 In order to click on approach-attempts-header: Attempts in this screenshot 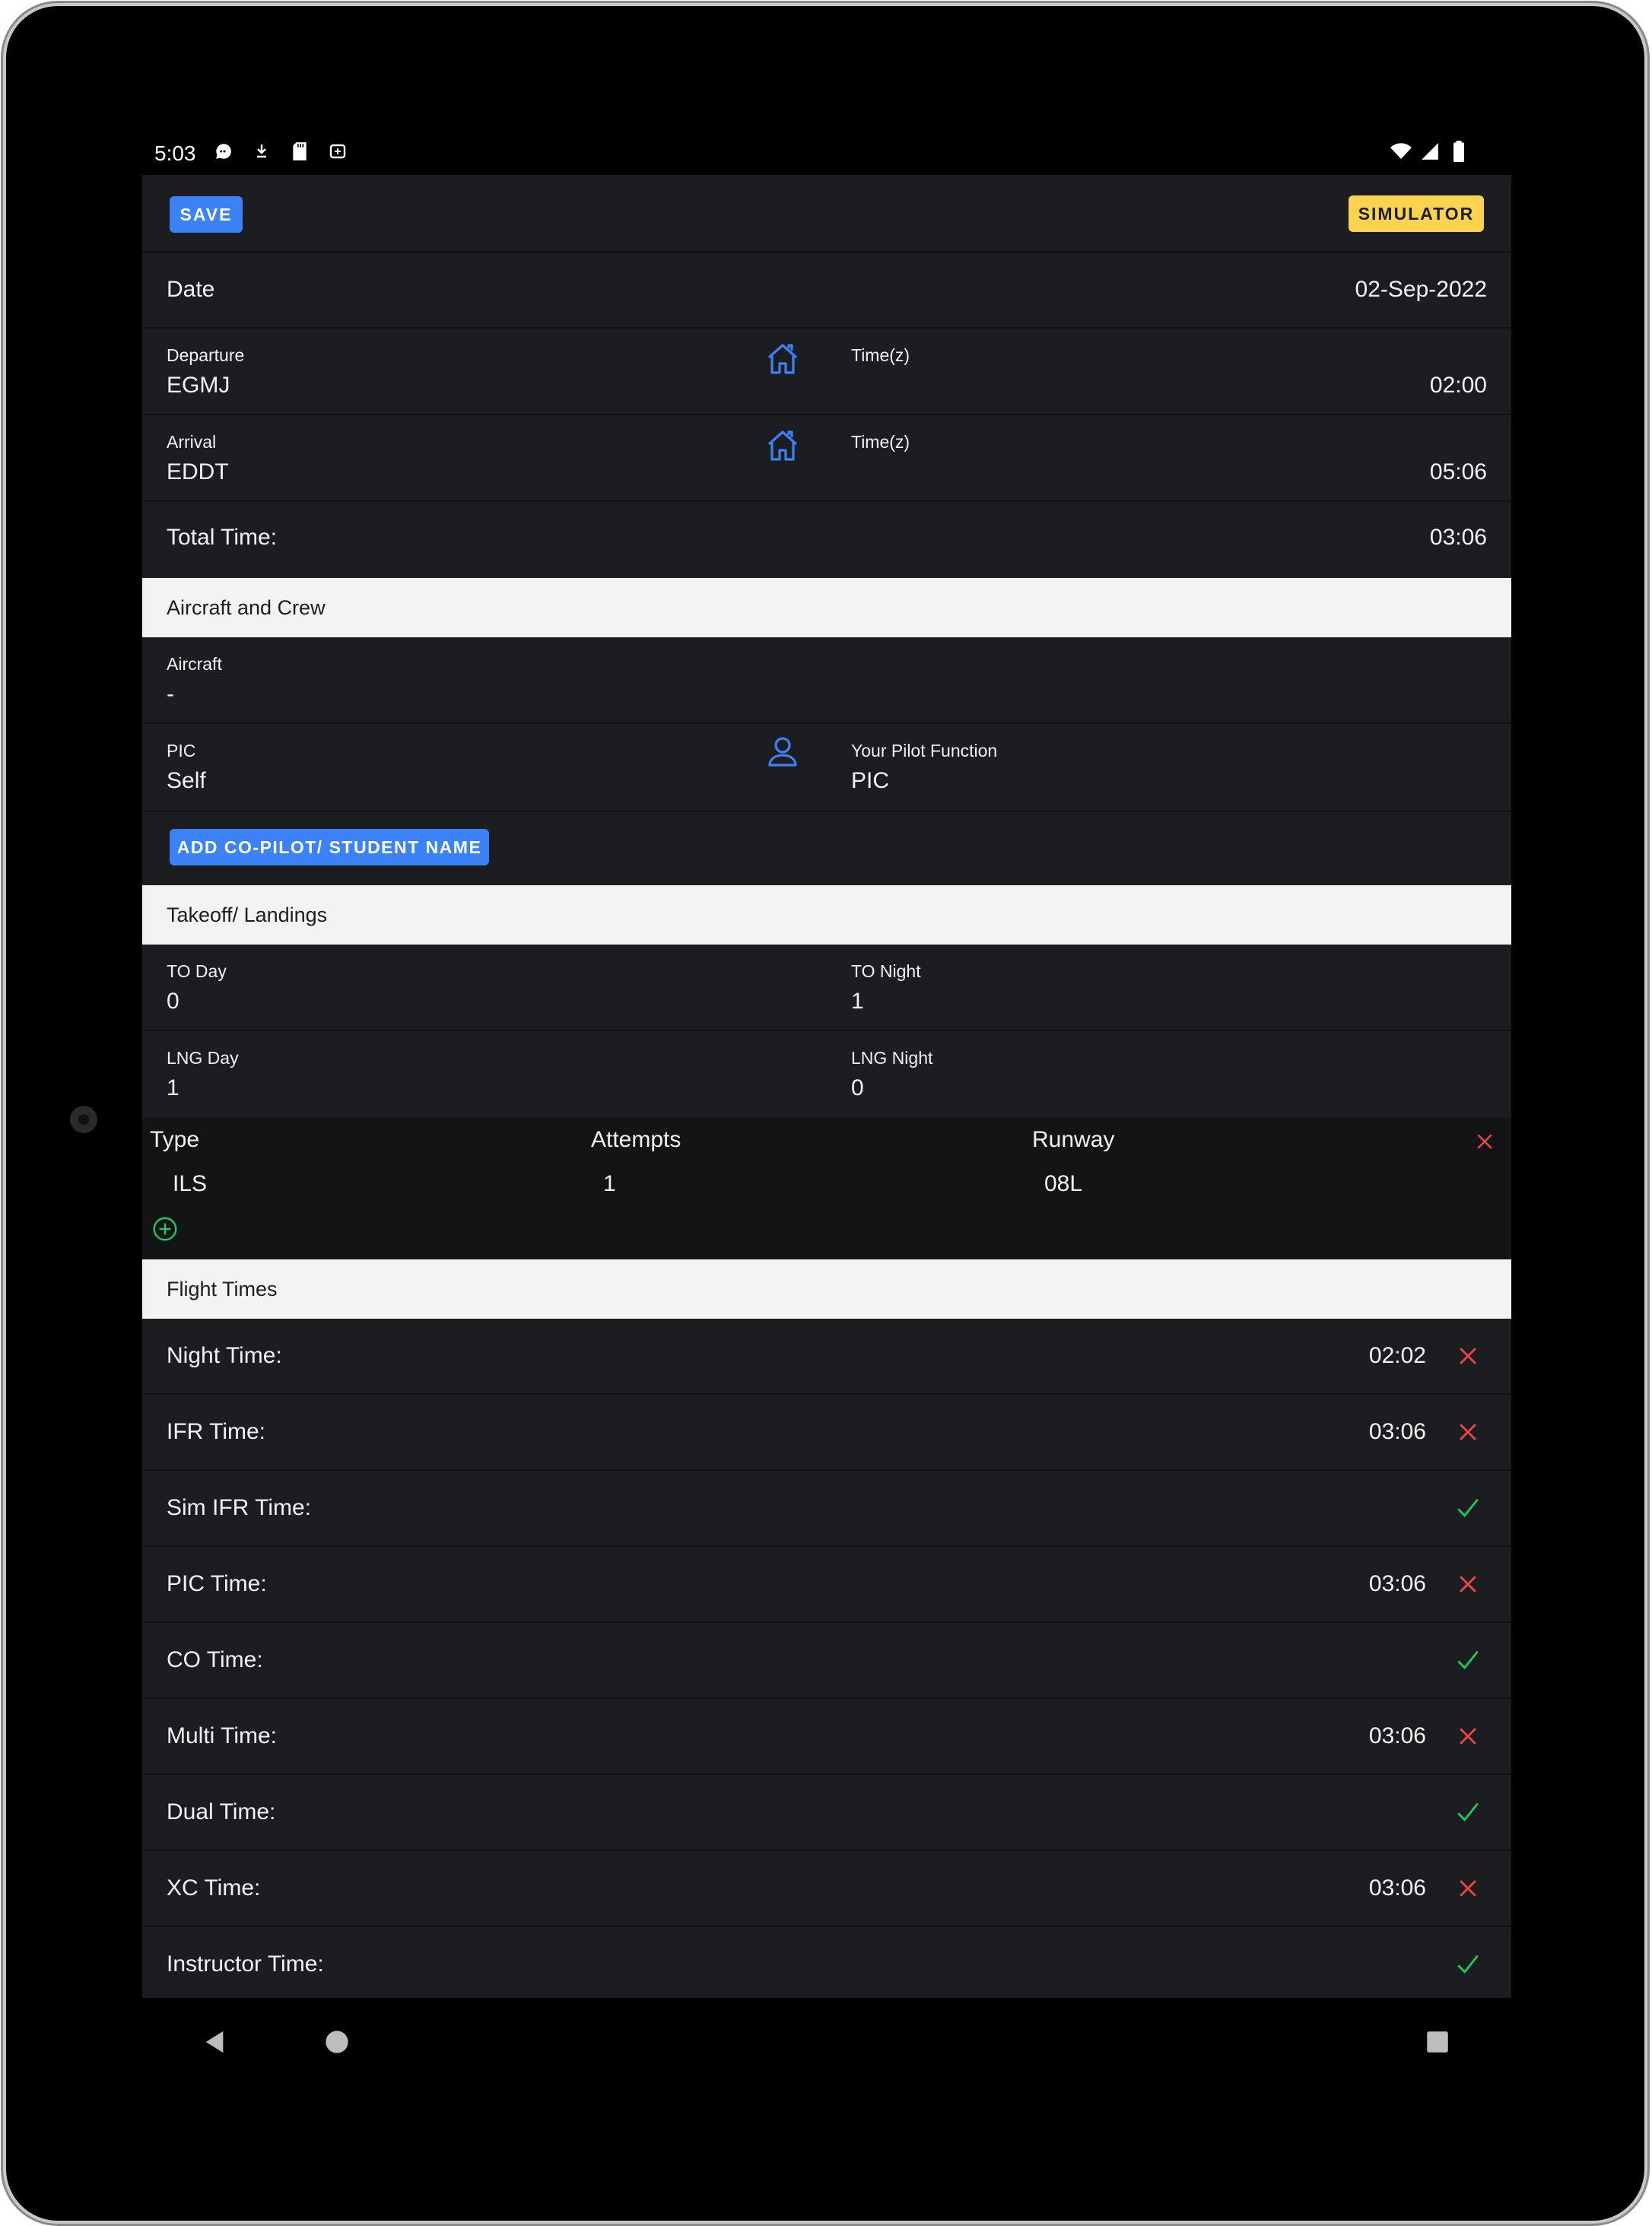, I will do `click(636, 1140)`.